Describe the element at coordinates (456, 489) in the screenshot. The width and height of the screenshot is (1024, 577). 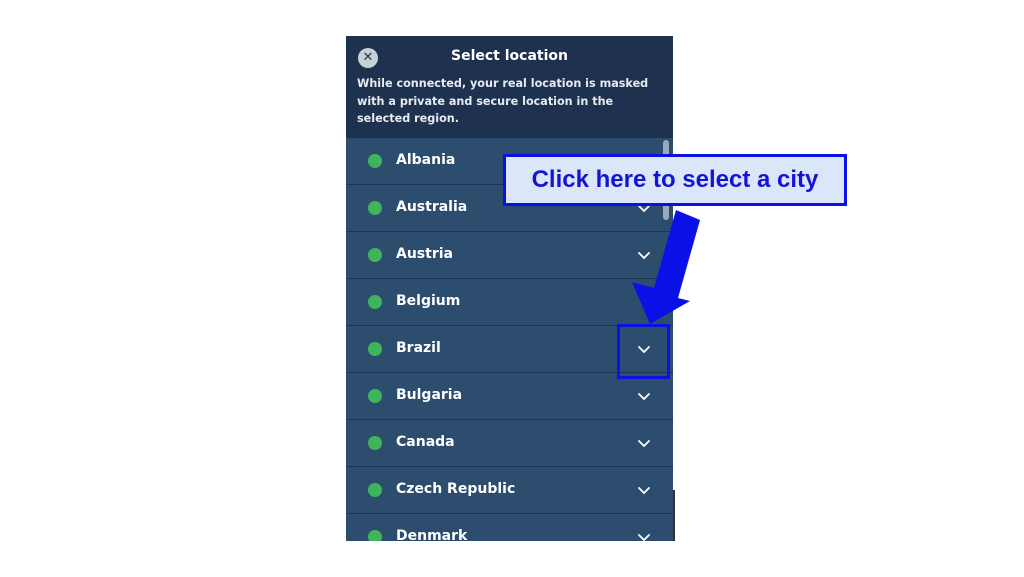
I see `location-name: Czech Republic` at that location.